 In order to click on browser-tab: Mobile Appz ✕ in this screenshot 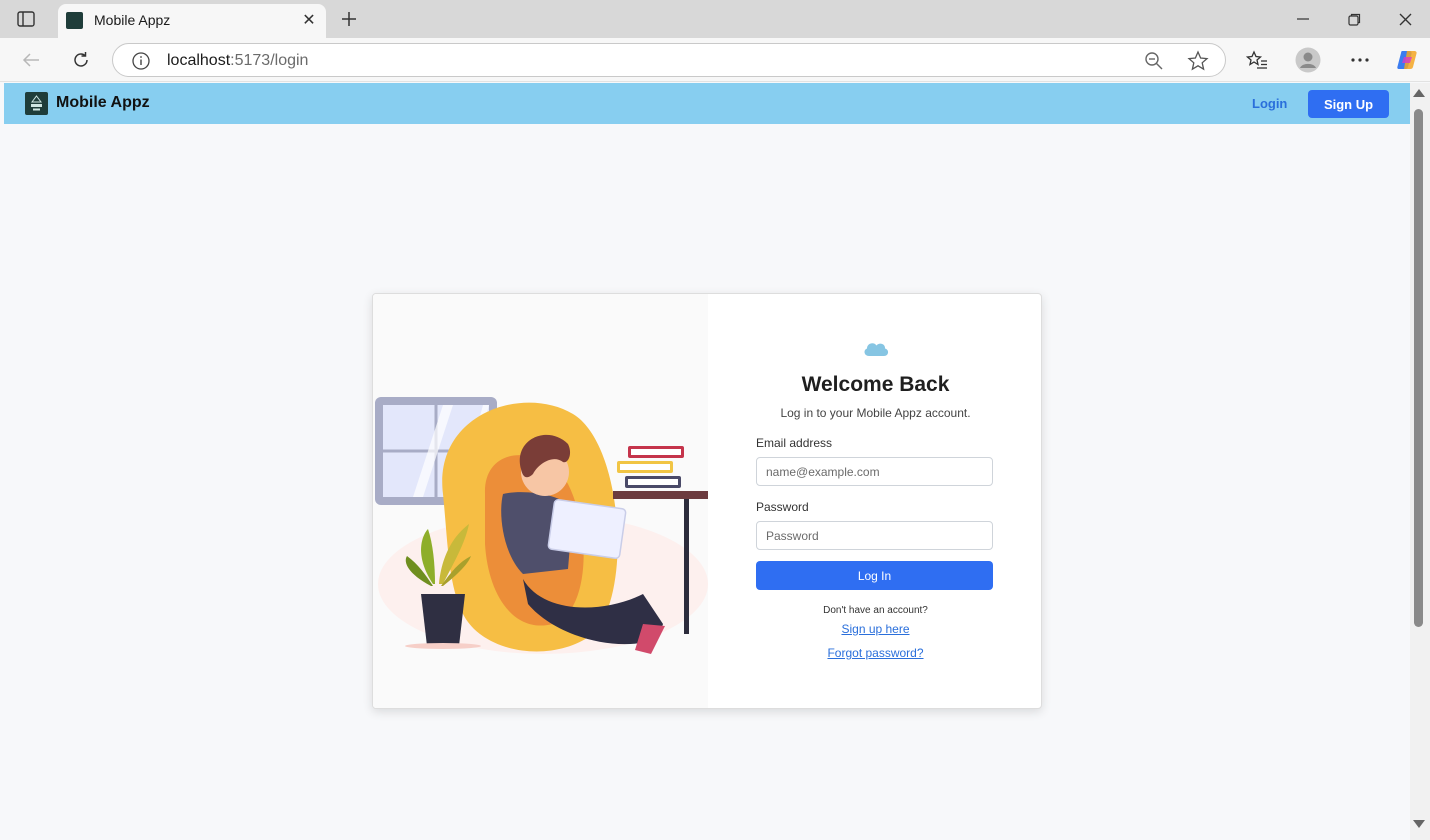, I will do `click(192, 21)`.